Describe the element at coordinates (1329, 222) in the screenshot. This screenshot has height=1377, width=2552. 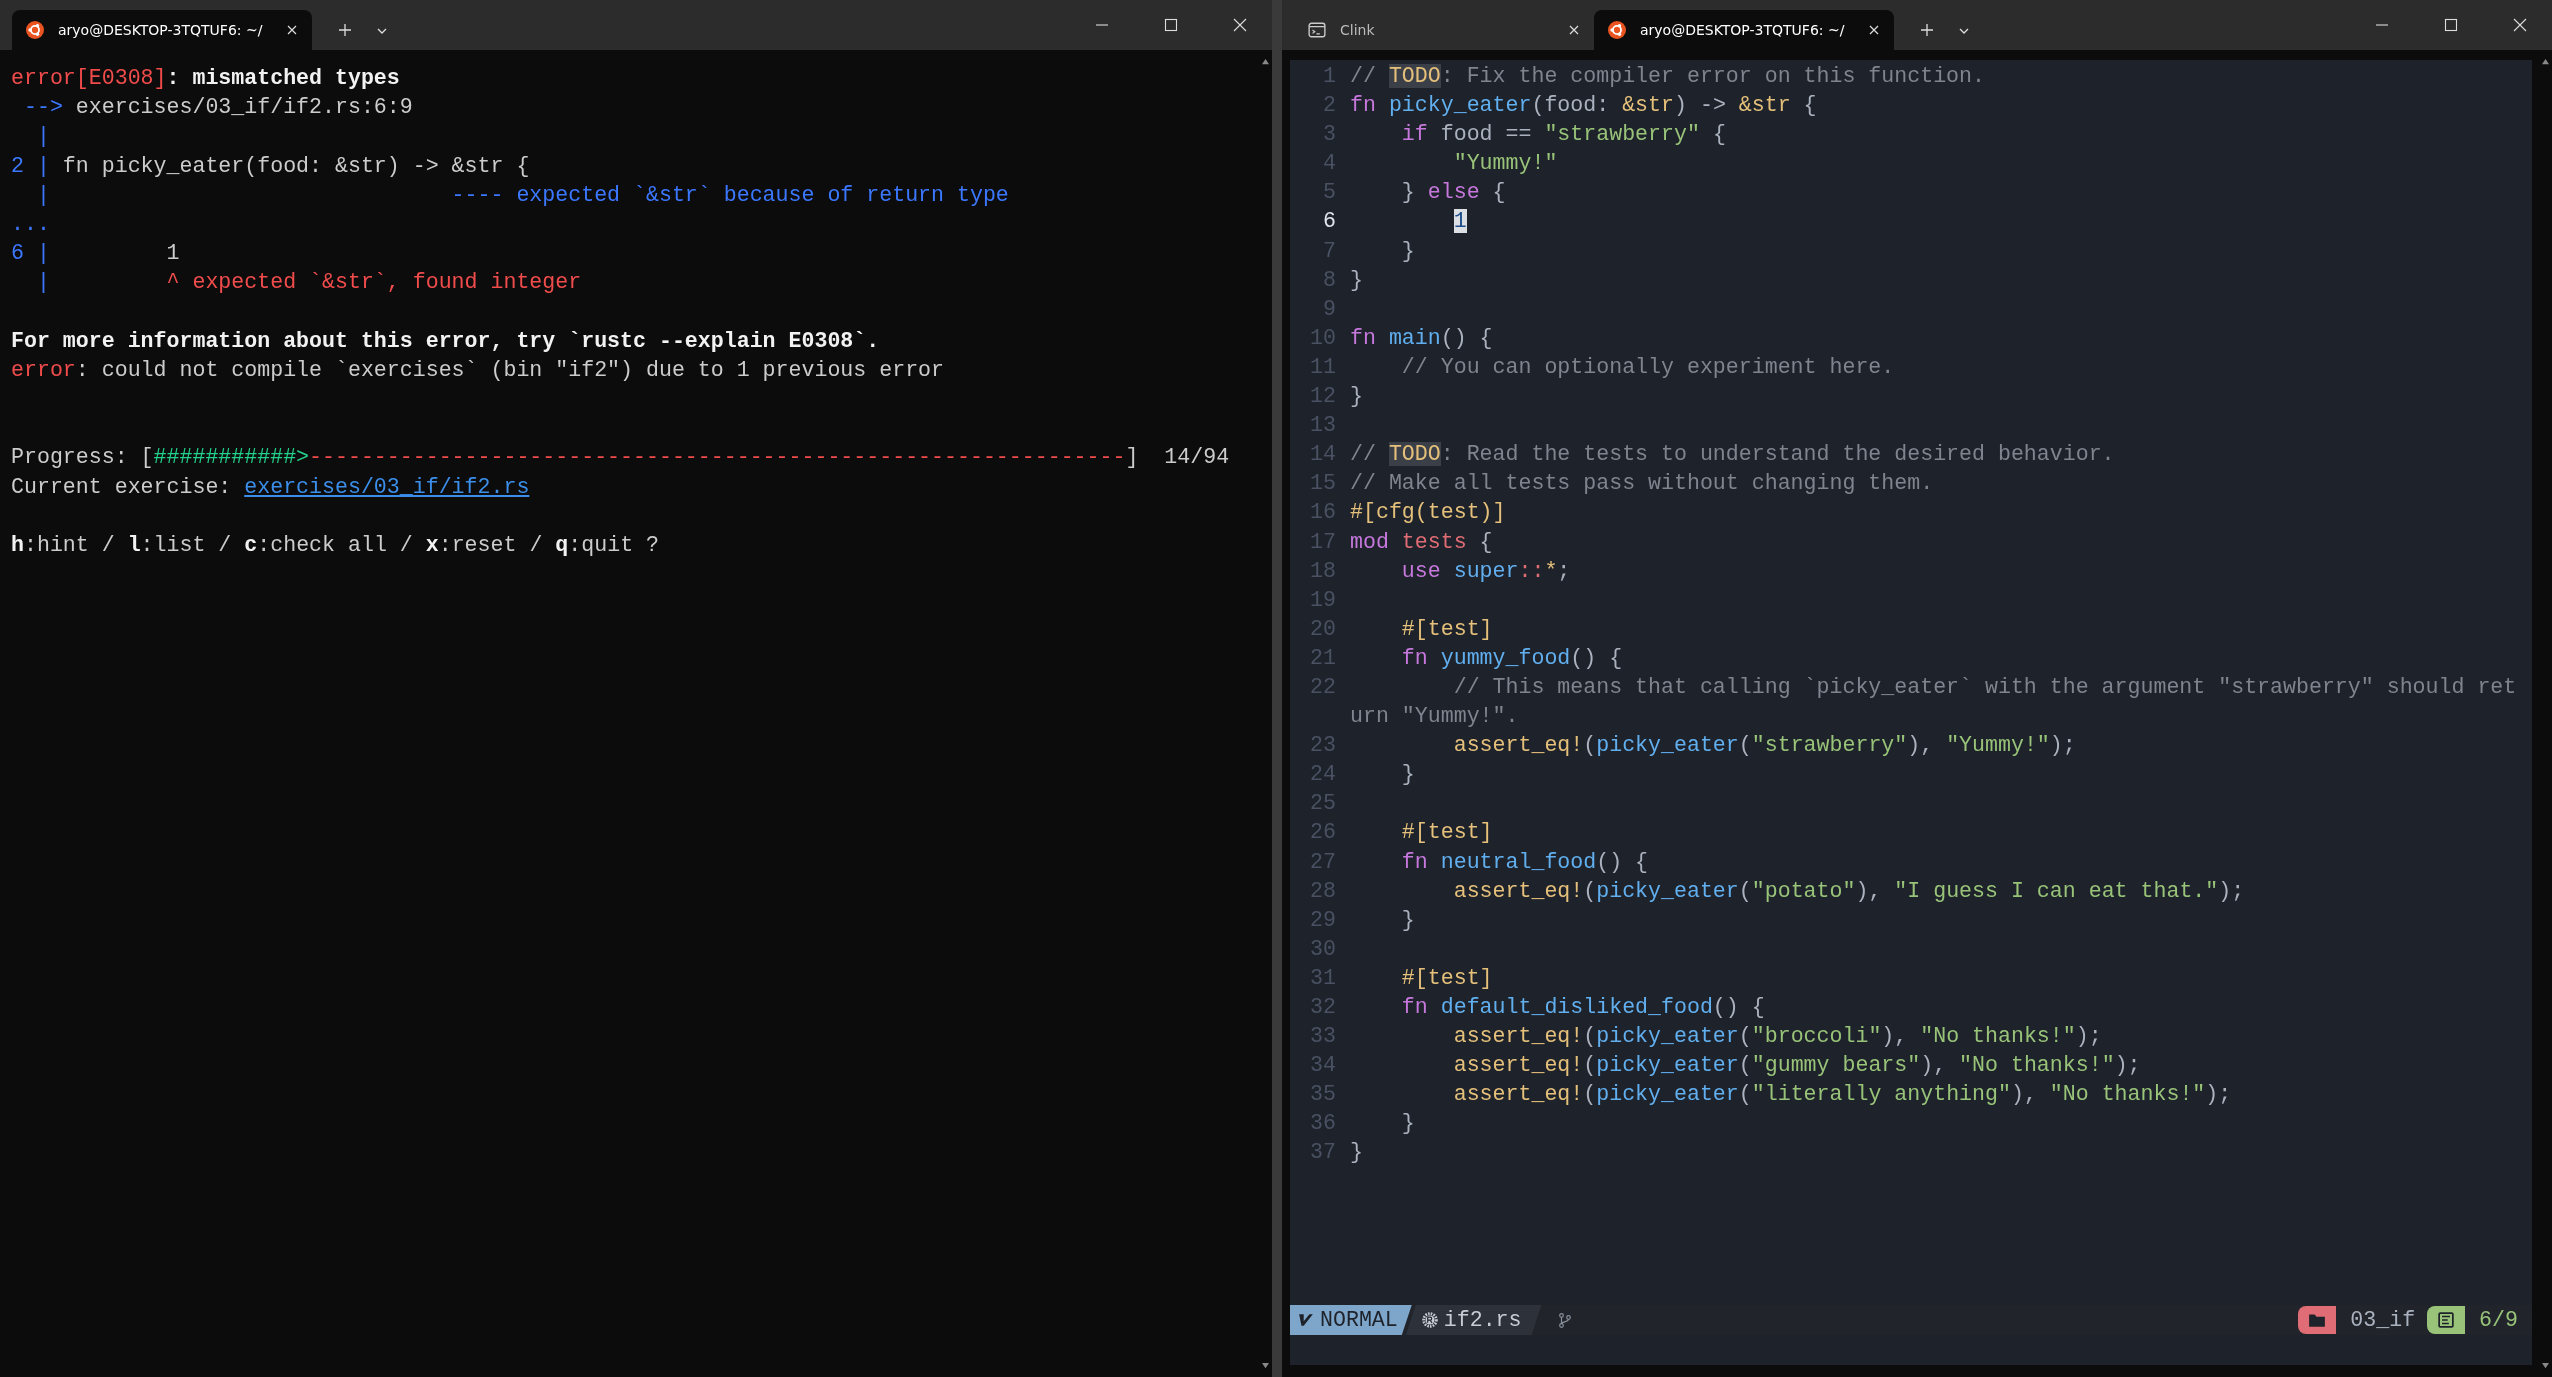
I see `line-number: 6` at that location.